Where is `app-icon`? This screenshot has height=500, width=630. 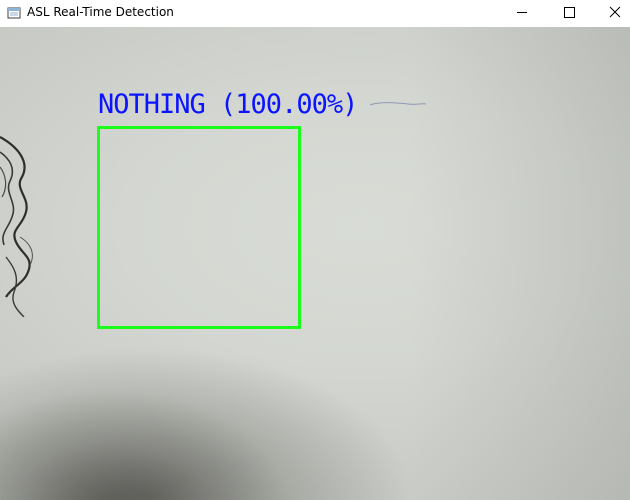 app-icon is located at coordinates (14, 12).